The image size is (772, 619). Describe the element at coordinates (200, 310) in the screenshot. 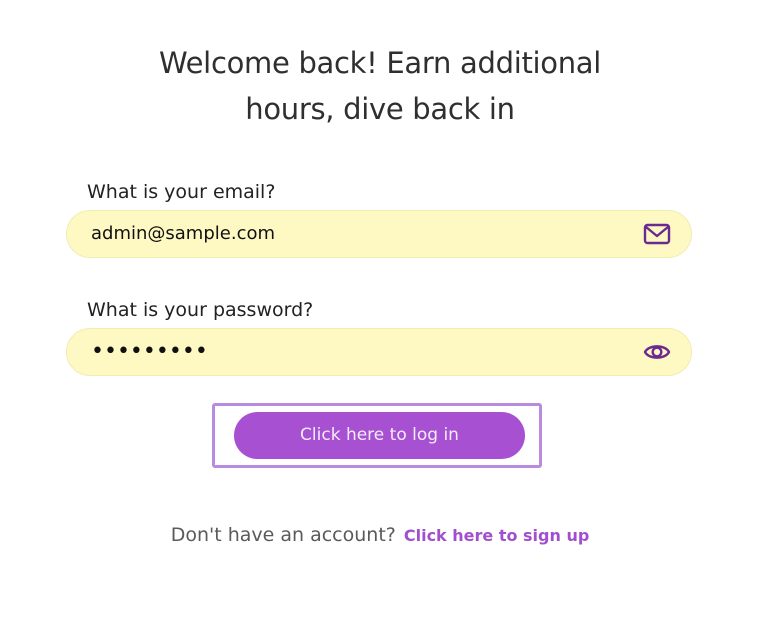

I see `password-label: What is your password?` at that location.